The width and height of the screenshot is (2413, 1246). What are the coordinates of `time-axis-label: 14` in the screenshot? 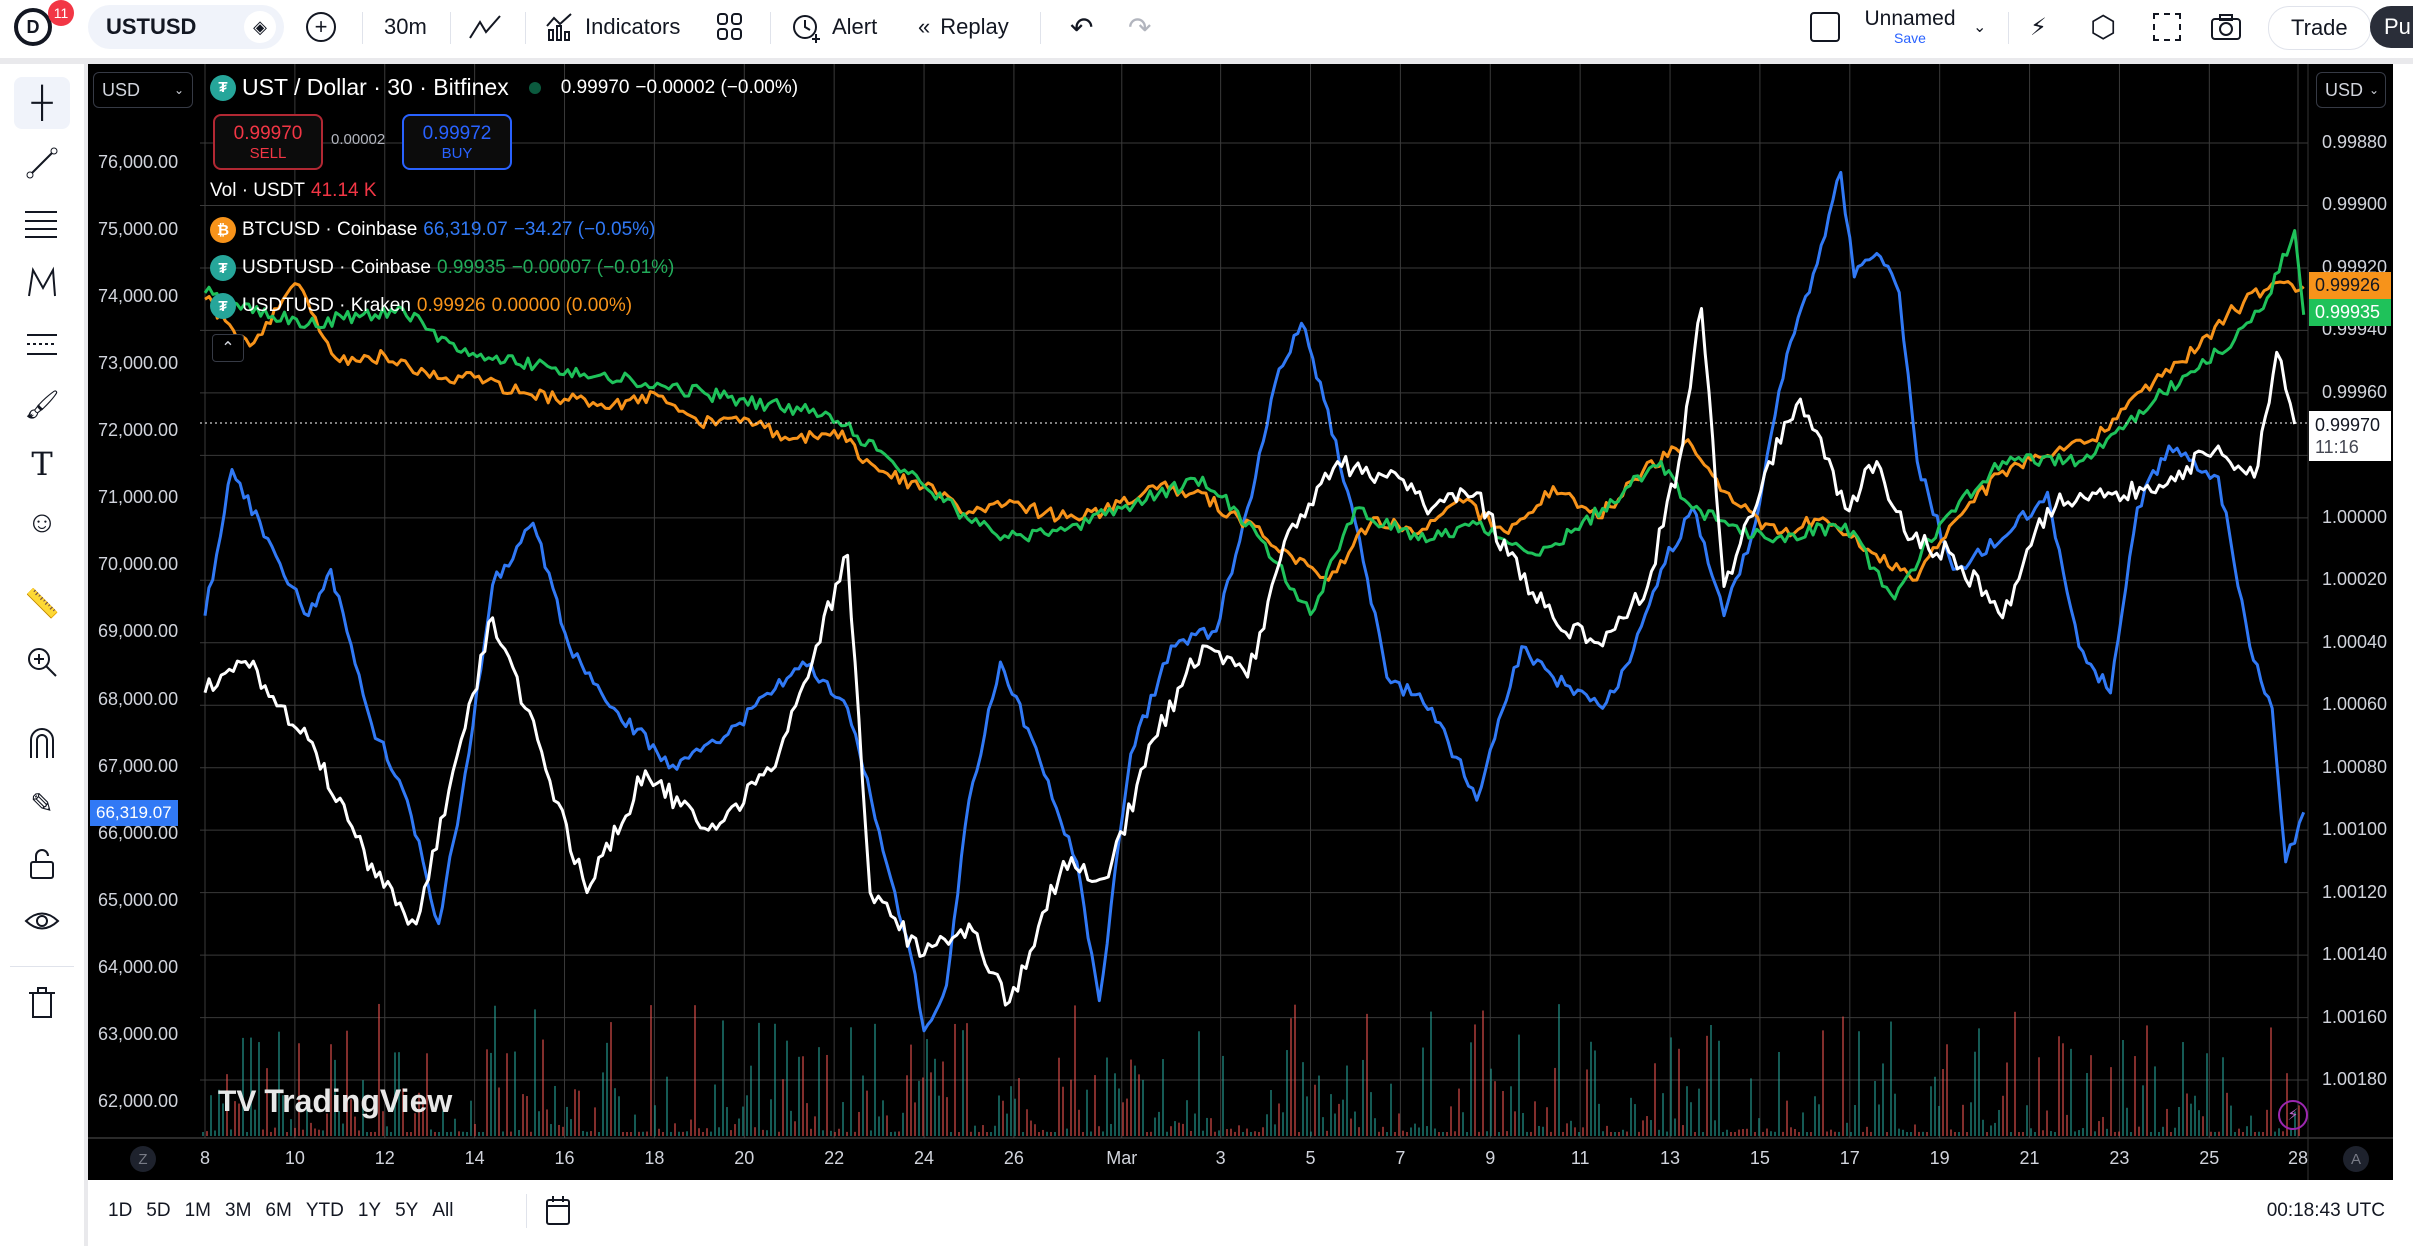 It's located at (474, 1158).